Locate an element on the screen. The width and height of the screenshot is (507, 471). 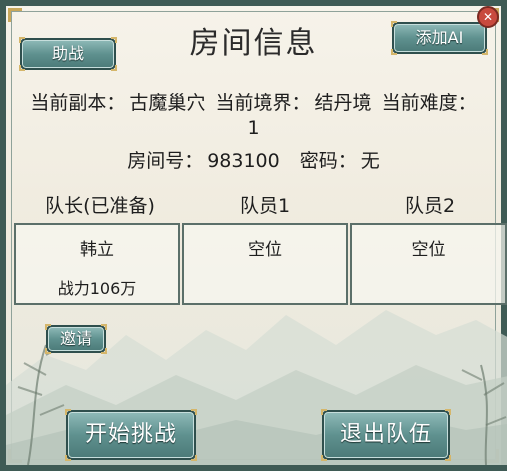
assist-button-label: 助战 is located at coordinates (67, 53).